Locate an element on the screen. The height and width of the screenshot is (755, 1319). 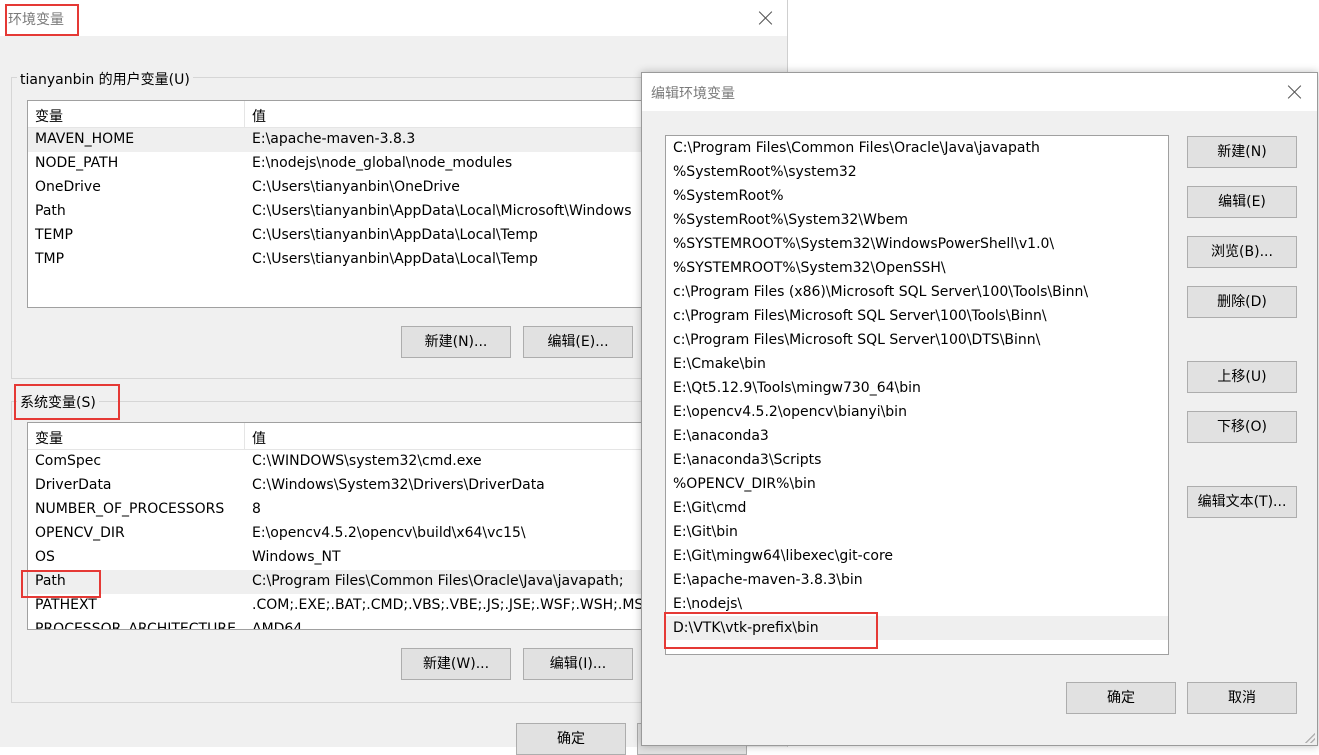
system-vars-header: 变量 值 is located at coordinates (348, 436).